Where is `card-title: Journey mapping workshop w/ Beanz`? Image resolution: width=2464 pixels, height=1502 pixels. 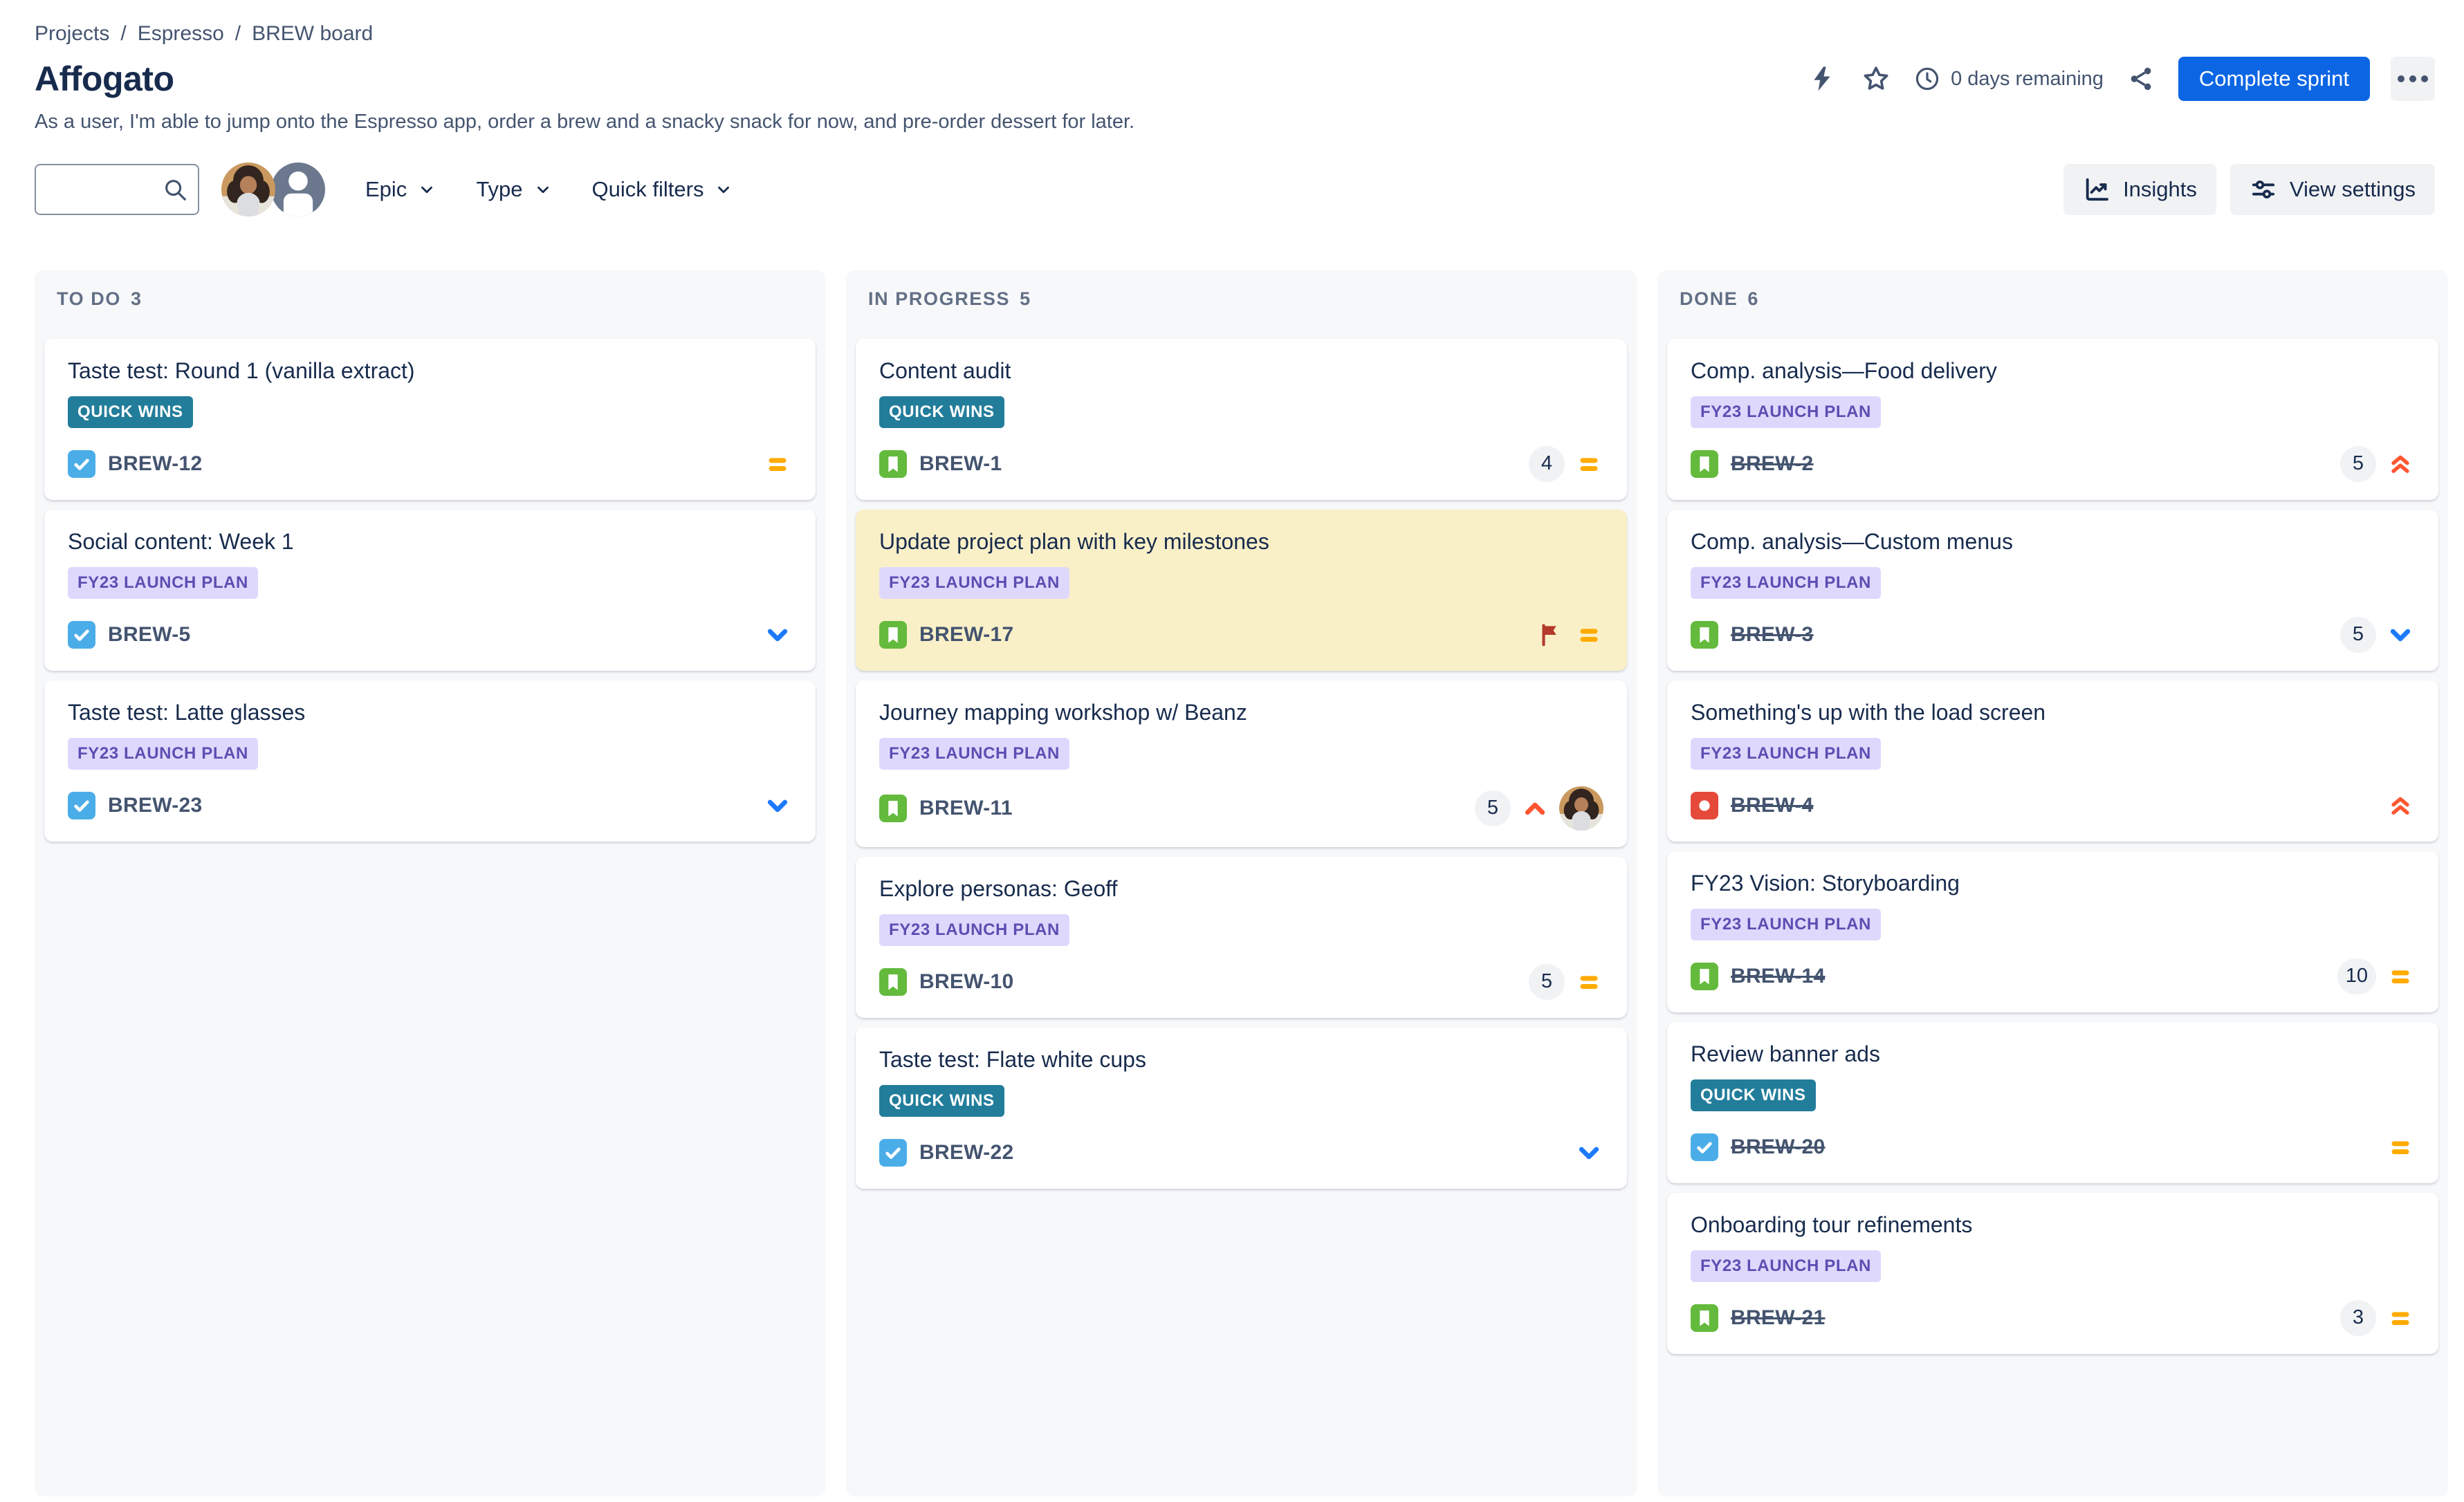
card-title: Journey mapping workshop w/ Beanz is located at coordinates (1063, 712).